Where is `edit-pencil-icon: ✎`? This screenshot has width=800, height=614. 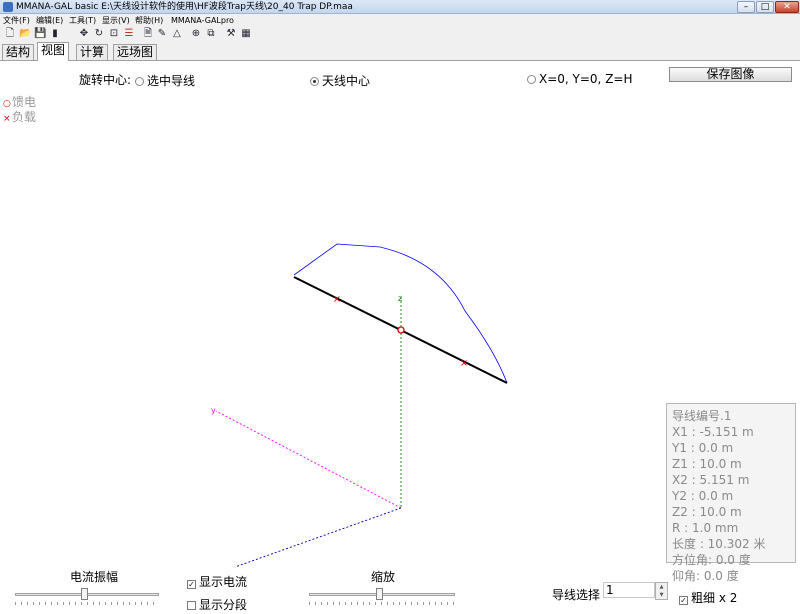 edit-pencil-icon: ✎ is located at coordinates (162, 34).